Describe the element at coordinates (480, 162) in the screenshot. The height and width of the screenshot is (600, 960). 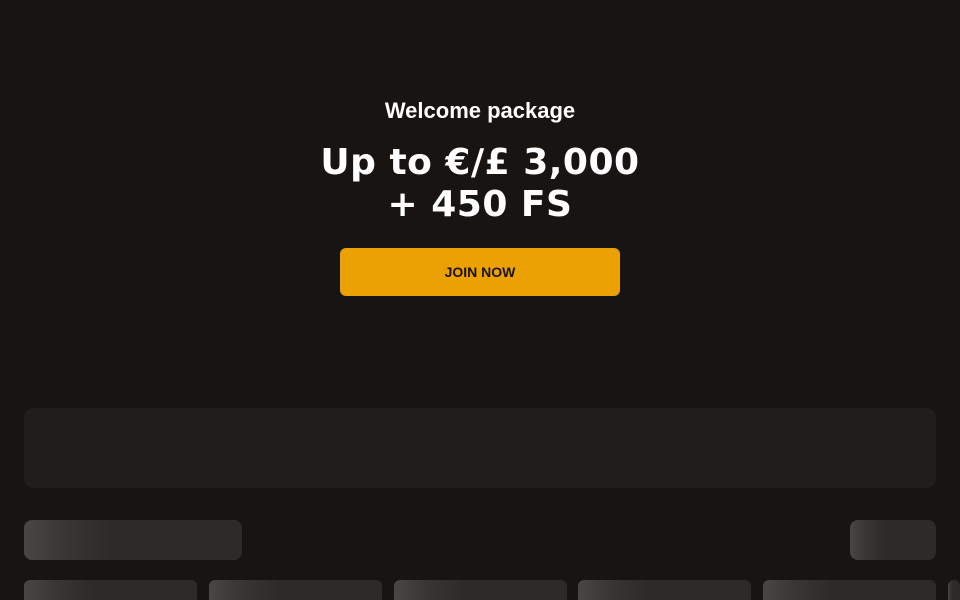
I see `banner-headline-line-1: Up to €/£ 3,000` at that location.